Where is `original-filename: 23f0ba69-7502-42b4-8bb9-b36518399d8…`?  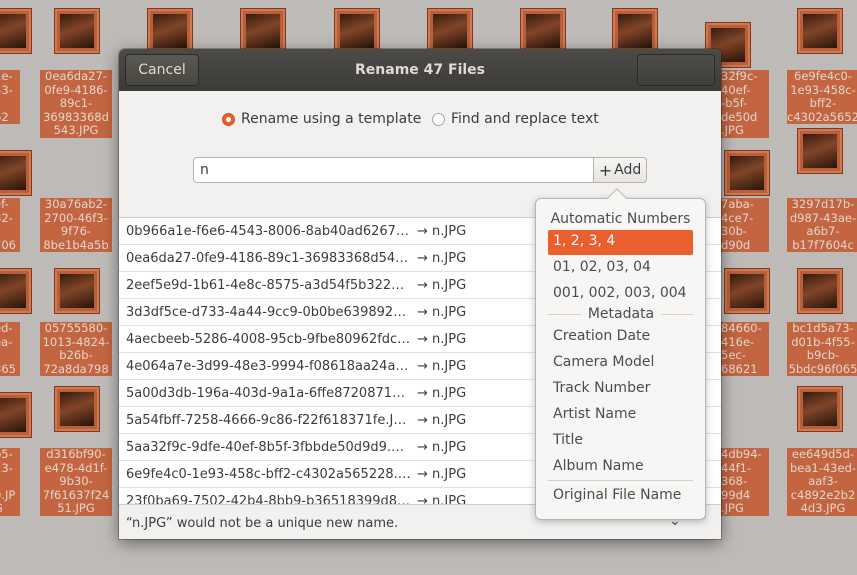
original-filename: 23f0ba69-7502-42b4-8bb9-b36518399d8… is located at coordinates (268, 499).